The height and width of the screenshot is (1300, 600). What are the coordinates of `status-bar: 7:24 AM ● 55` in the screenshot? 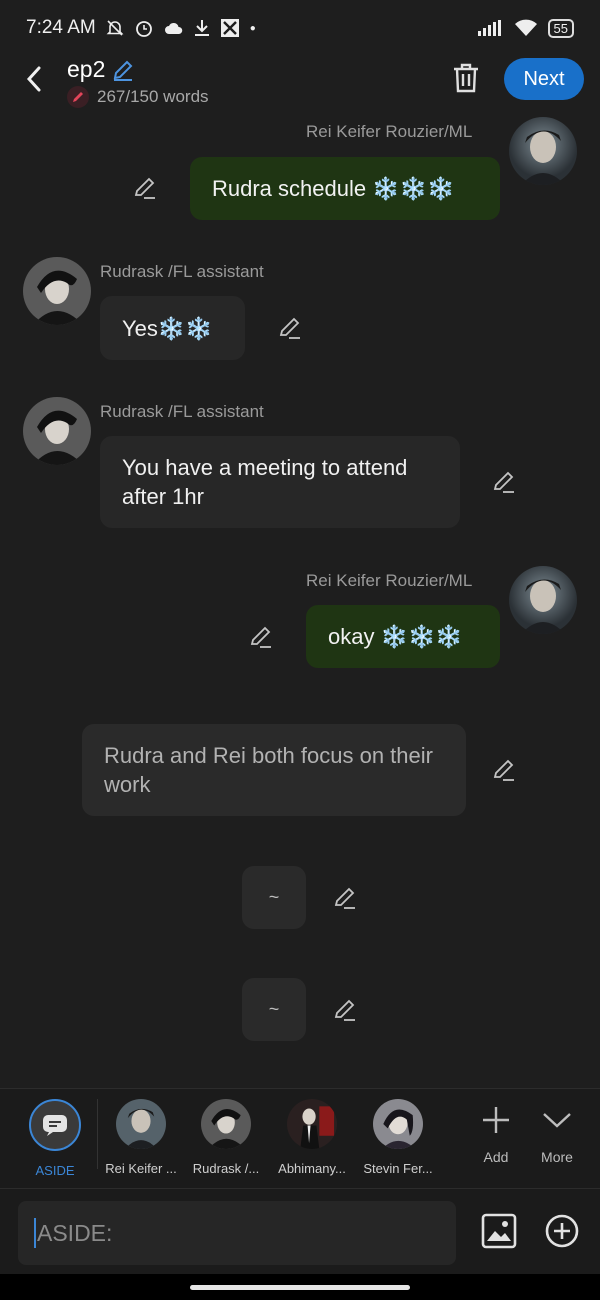 It's located at (300, 28).